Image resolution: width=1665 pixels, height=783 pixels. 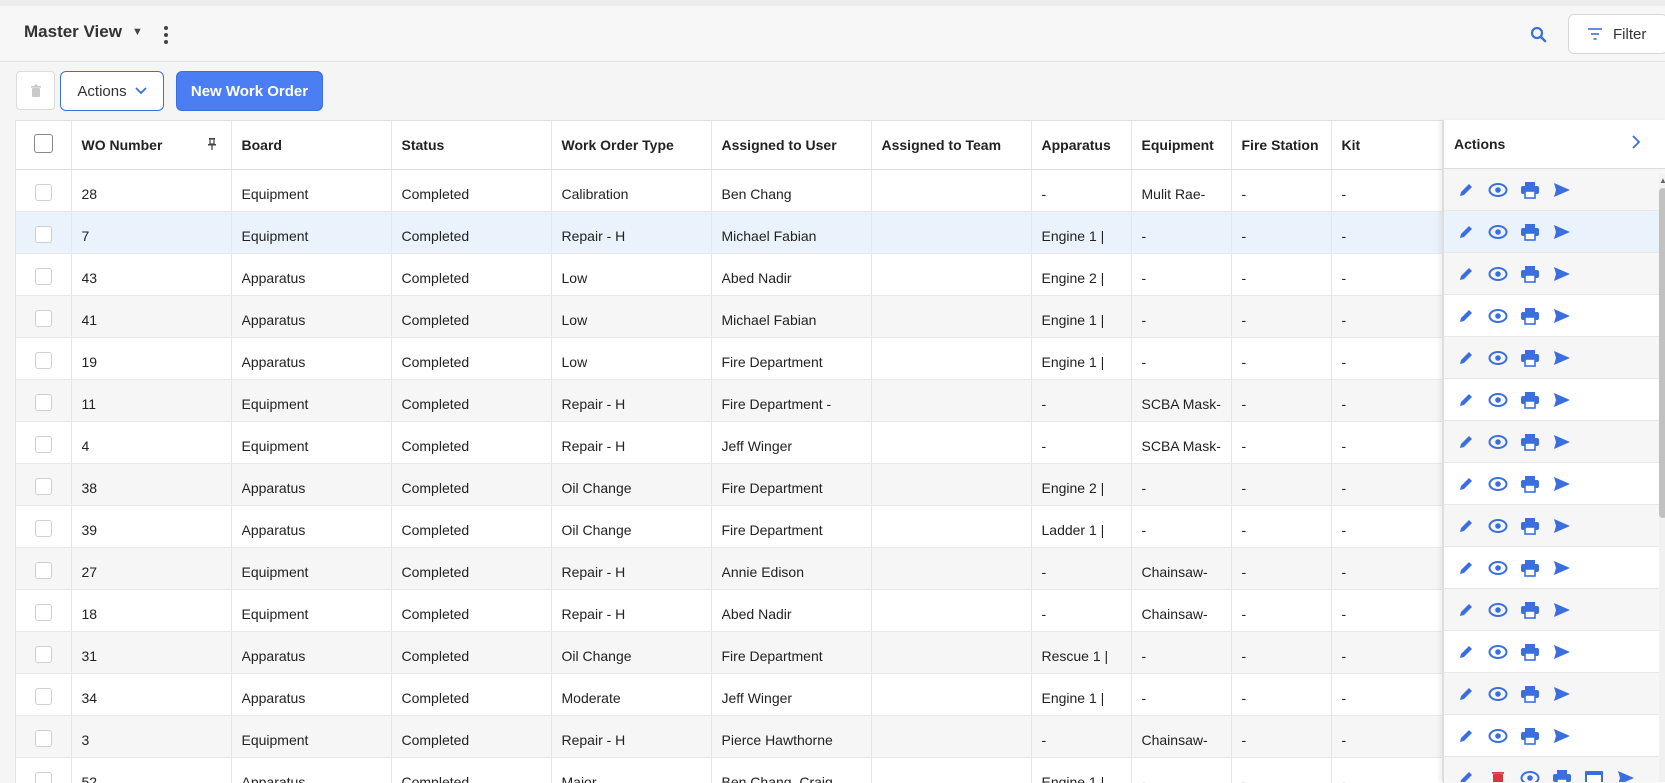 What do you see at coordinates (1081, 145) in the screenshot?
I see `column-header-apparatus: Apparatus` at bounding box center [1081, 145].